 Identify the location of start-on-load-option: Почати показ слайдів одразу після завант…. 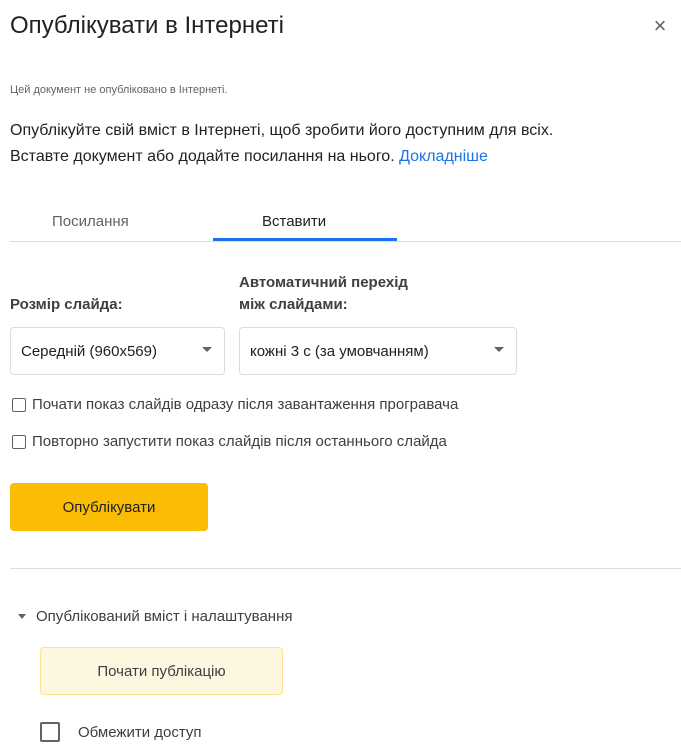
(235, 404).